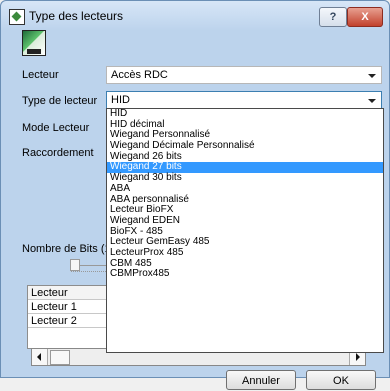  What do you see at coordinates (40, 357) in the screenshot?
I see `scroll-left-icon` at bounding box center [40, 357].